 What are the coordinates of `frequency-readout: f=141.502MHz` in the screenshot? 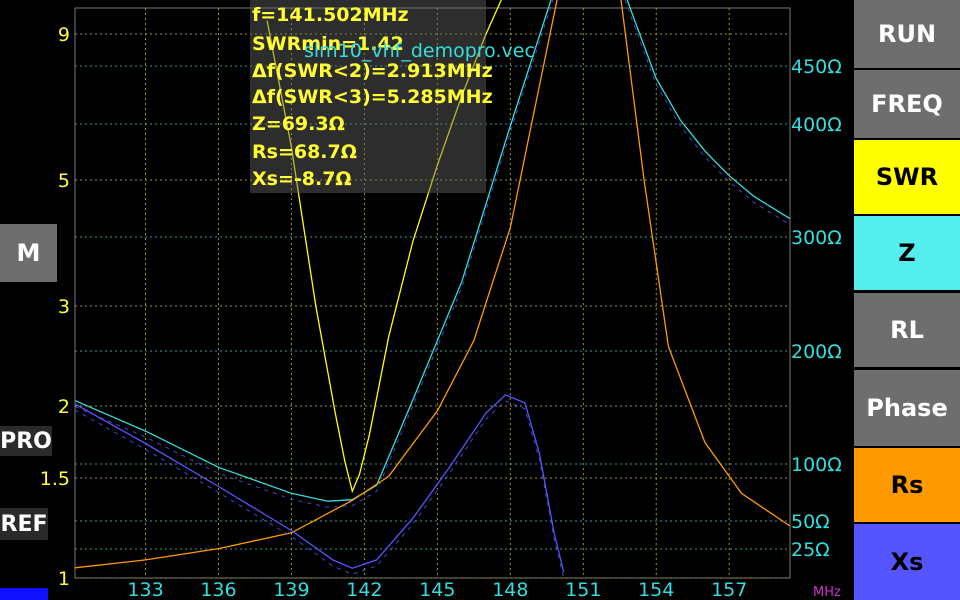 It's located at (330, 15).